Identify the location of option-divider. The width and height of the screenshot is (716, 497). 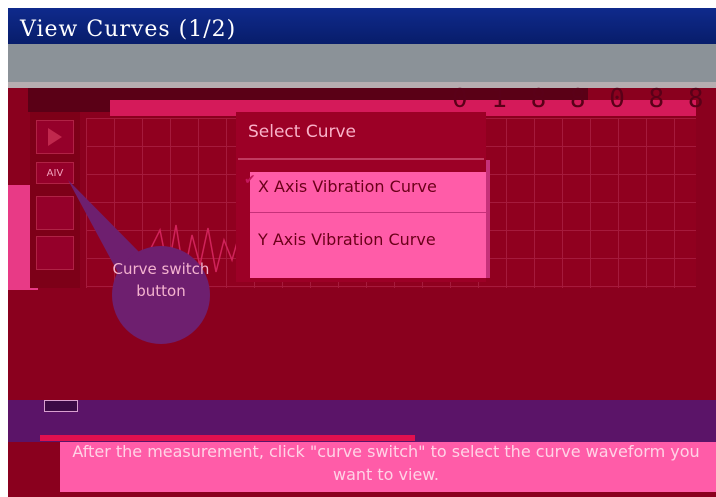
(369, 212).